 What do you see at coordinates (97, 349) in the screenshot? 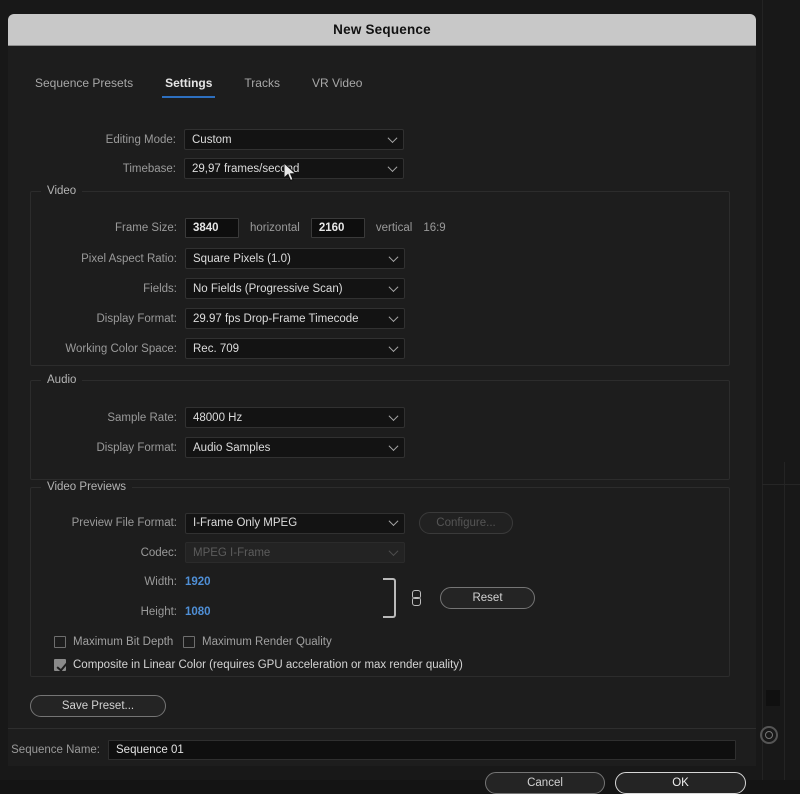
I see `working-color-space-label: Working Color Space:` at bounding box center [97, 349].